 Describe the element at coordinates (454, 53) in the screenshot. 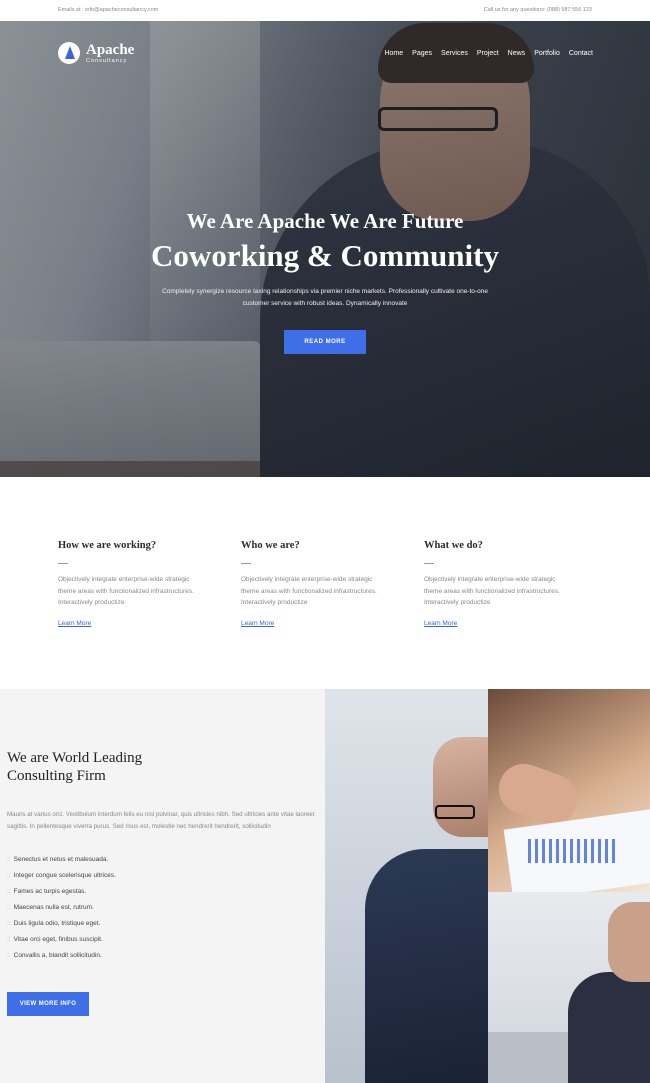

I see `nav-services: Services` at that location.